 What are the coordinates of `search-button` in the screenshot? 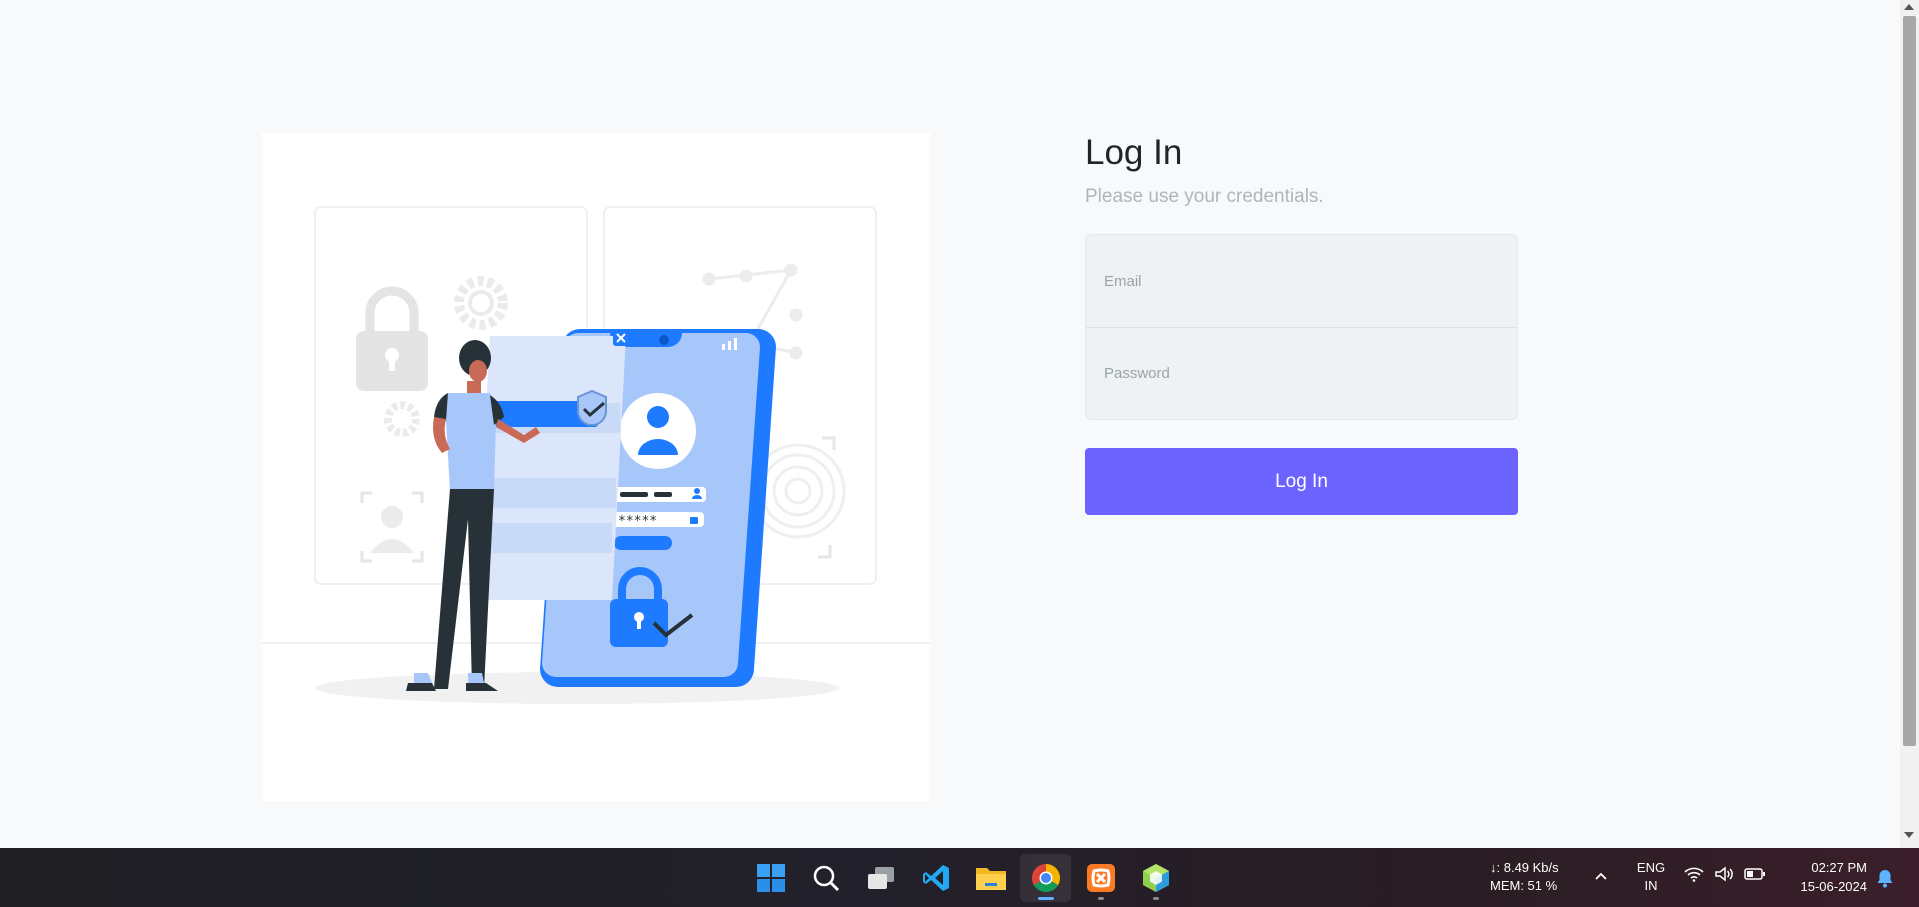 It's located at (825, 878).